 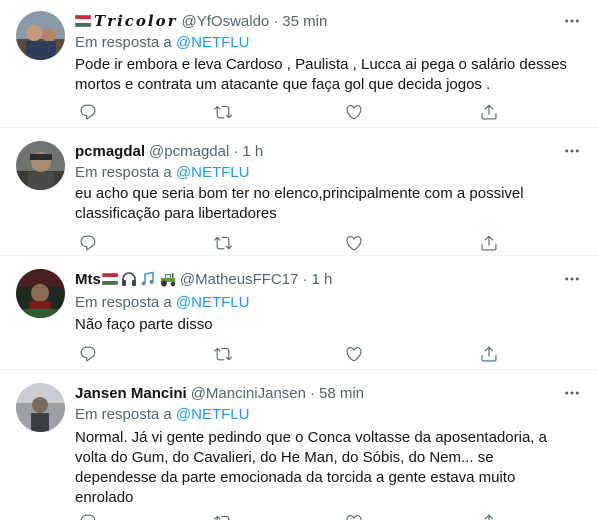 I want to click on display-name: 𝑻𝒓𝒊𝒄𝒐𝒍𝒐𝒓, so click(x=136, y=21).